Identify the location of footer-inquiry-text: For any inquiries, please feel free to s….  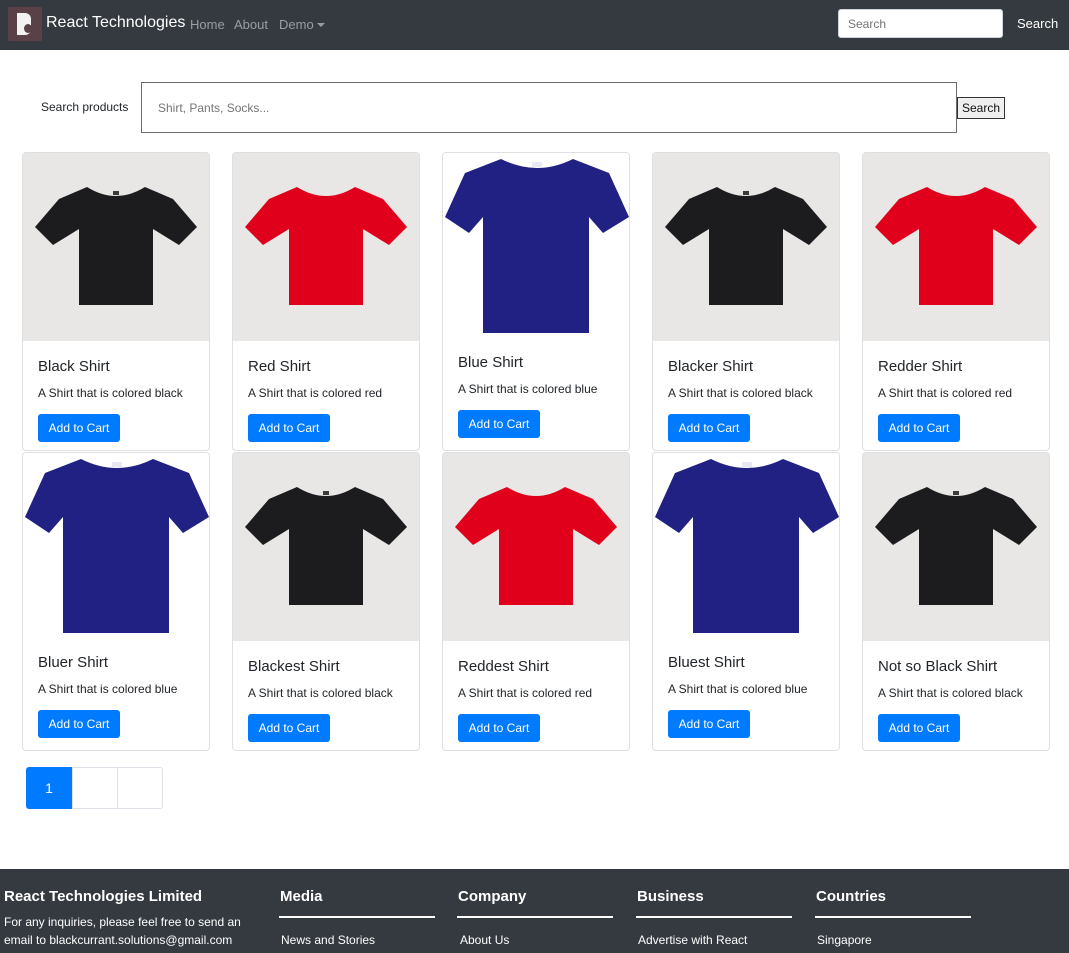
(122, 931).